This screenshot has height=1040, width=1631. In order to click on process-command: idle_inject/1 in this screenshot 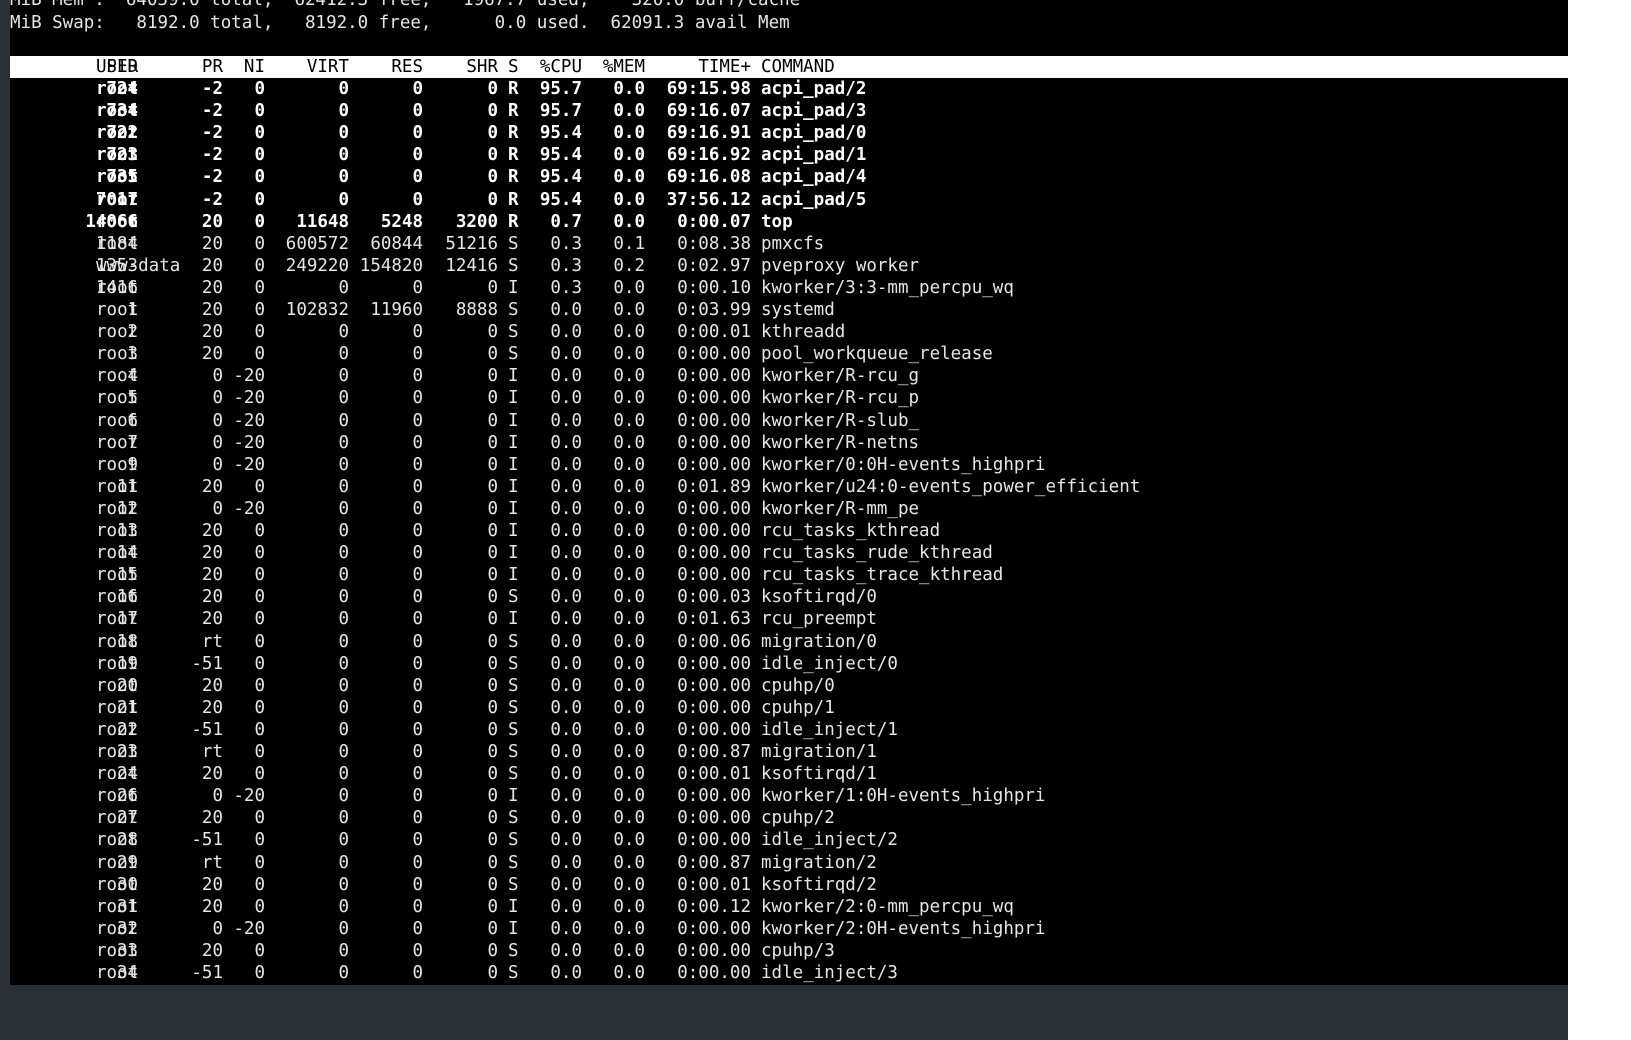, I will do `click(829, 729)`.